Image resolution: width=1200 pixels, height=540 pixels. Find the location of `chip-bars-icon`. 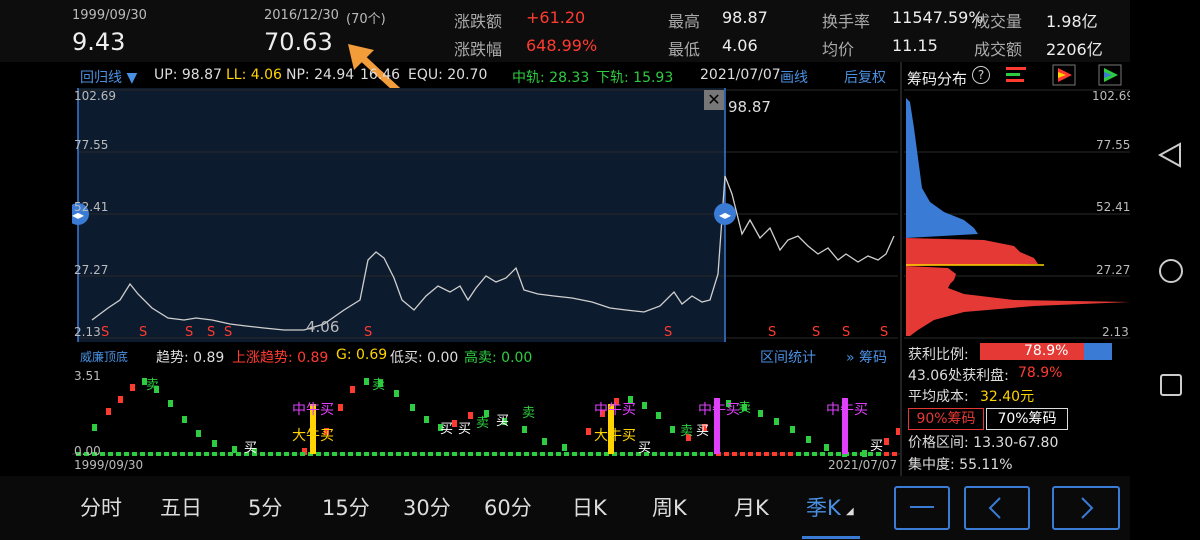

chip-bars-icon is located at coordinates (1016, 75).